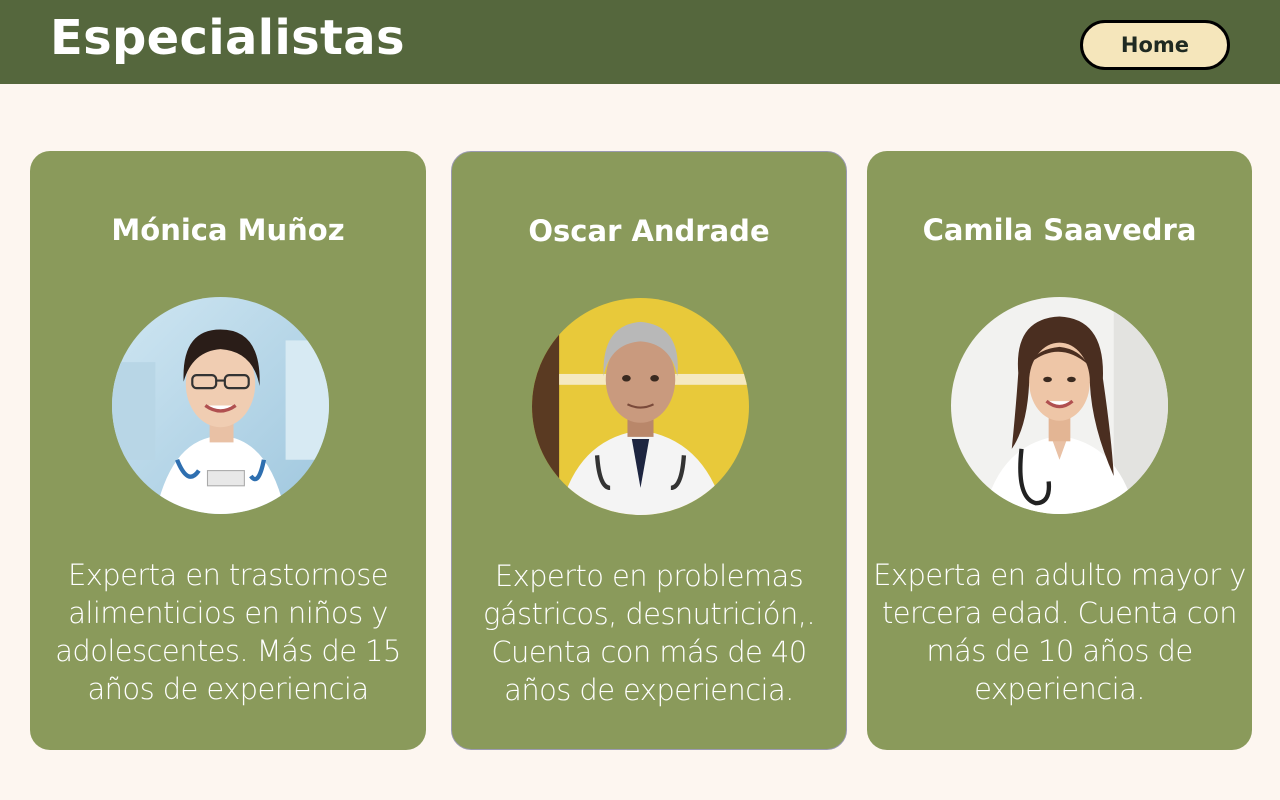 This screenshot has width=1280, height=800. What do you see at coordinates (640, 42) in the screenshot?
I see `top-bar: Especialistas Home` at bounding box center [640, 42].